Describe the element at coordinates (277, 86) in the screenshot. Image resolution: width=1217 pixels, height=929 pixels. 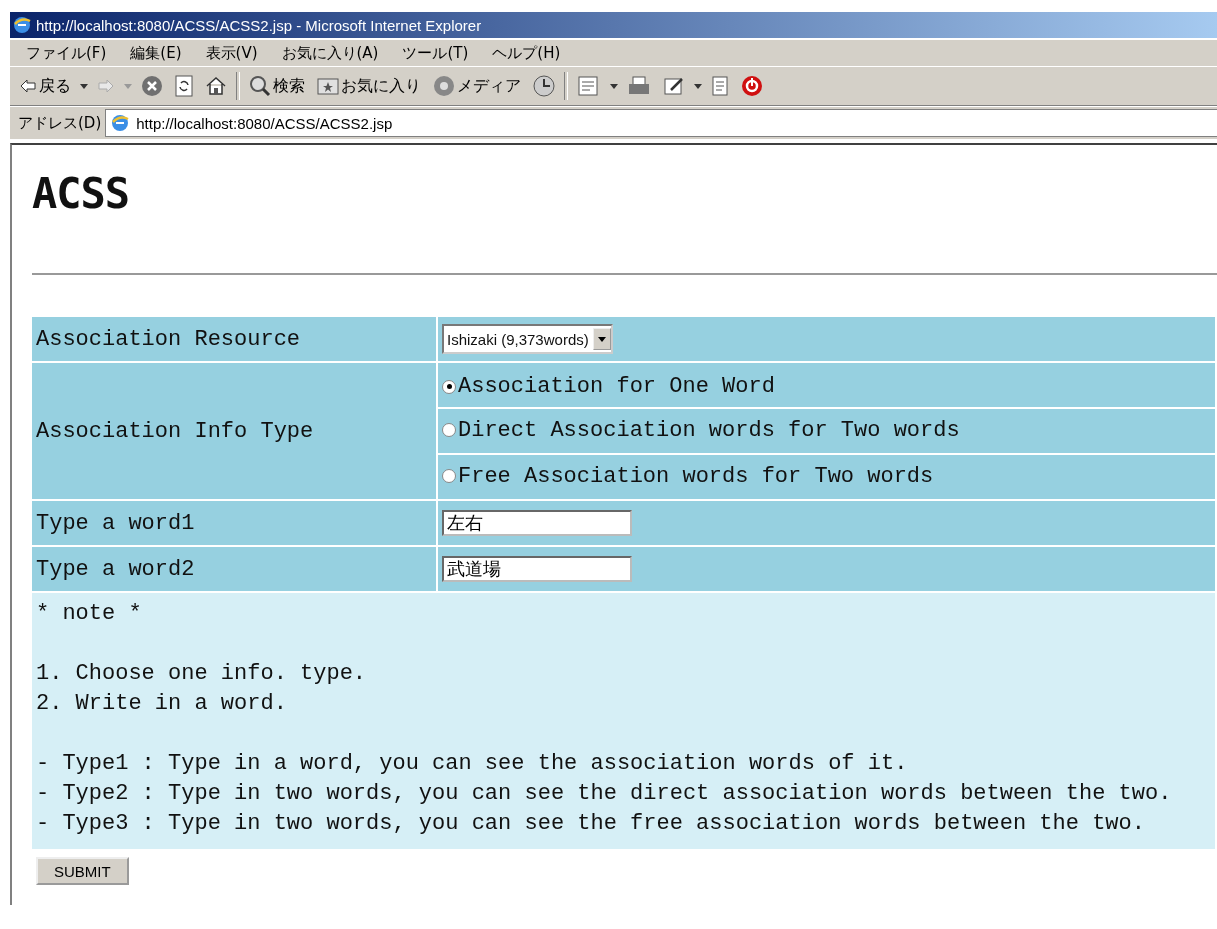
I see `toolbar-button: 検索` at that location.